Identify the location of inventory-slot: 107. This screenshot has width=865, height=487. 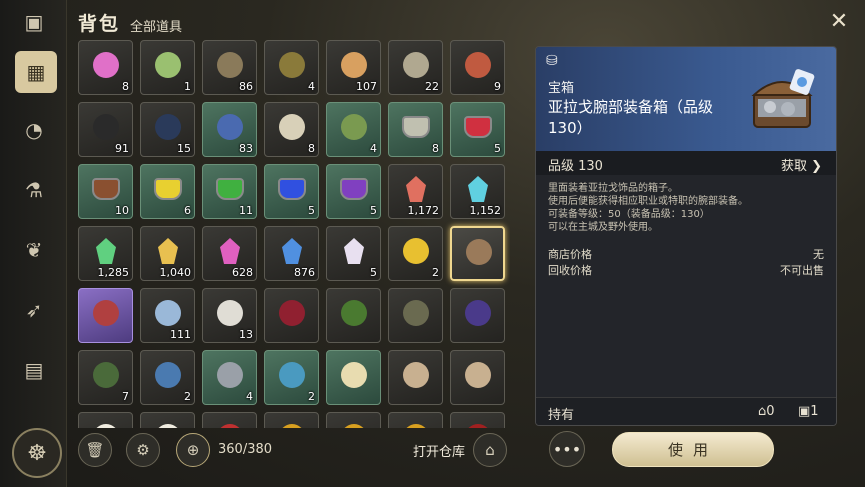
(353, 67).